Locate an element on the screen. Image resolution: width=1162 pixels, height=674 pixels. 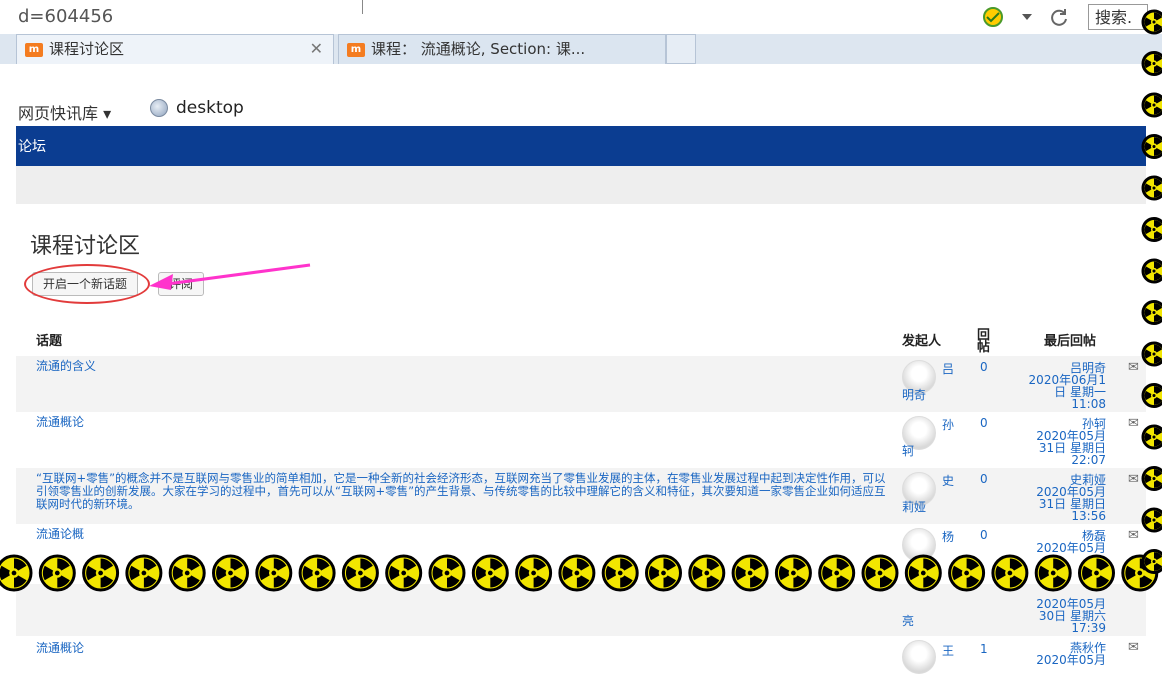
reply-count: 1 is located at coordinates (984, 649).